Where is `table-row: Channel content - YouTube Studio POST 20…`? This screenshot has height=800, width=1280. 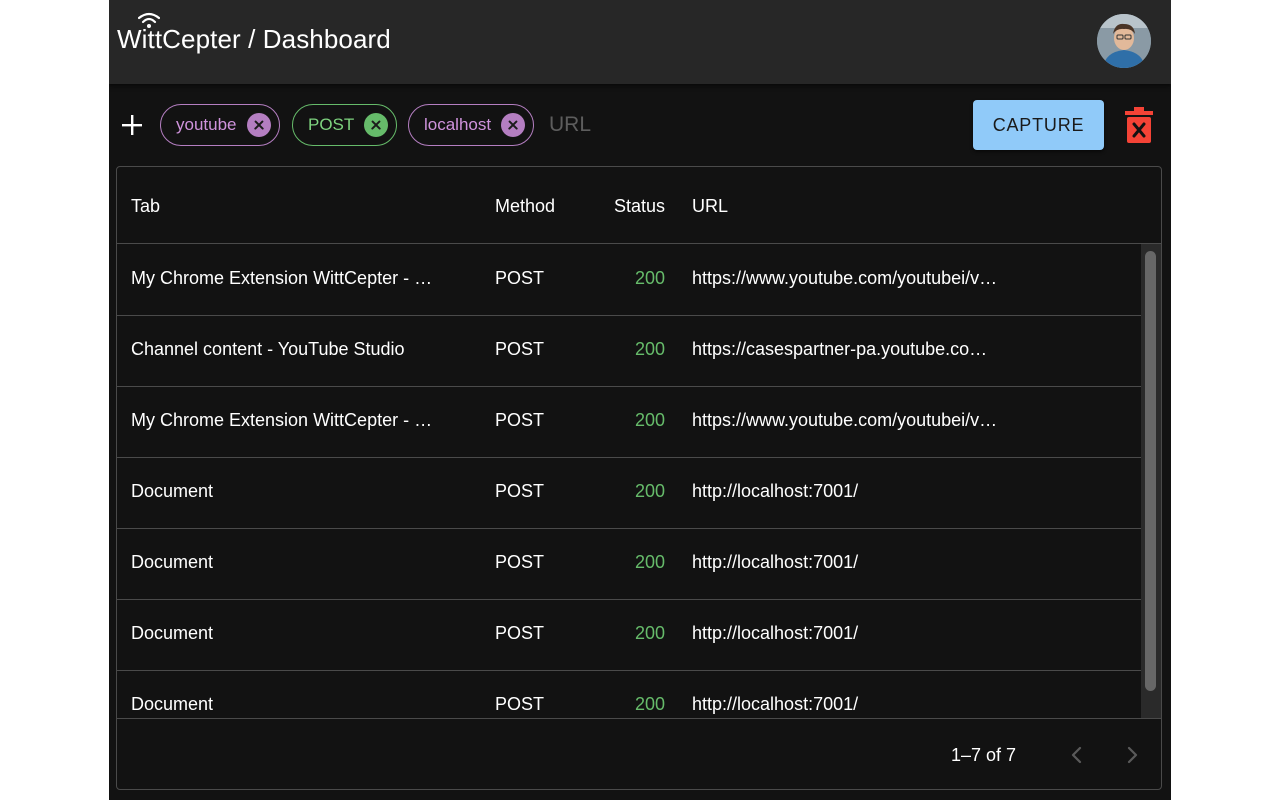 table-row: Channel content - YouTube Studio POST 20… is located at coordinates (629, 351).